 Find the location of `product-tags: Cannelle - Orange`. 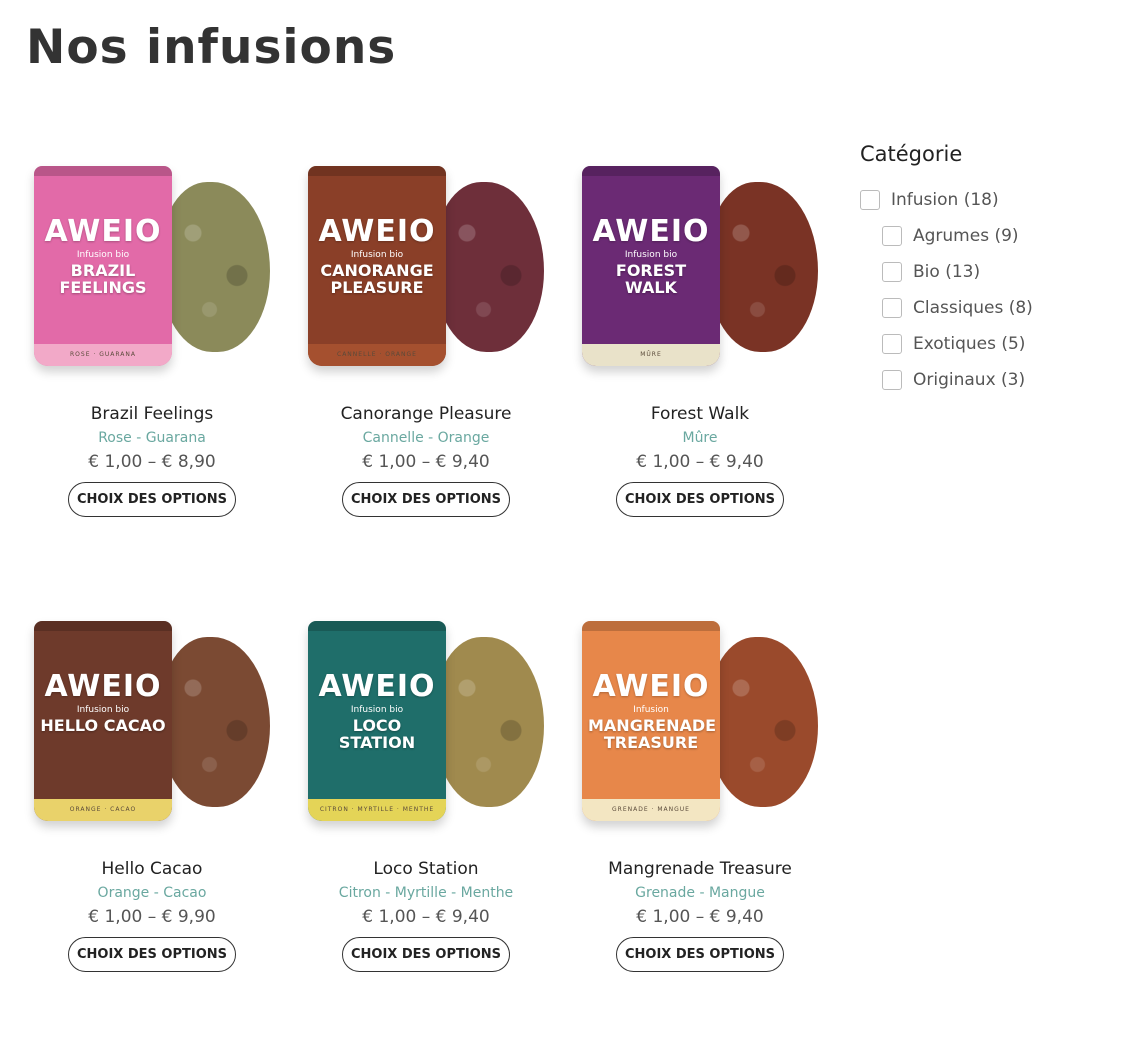

product-tags: Cannelle - Orange is located at coordinates (426, 438).